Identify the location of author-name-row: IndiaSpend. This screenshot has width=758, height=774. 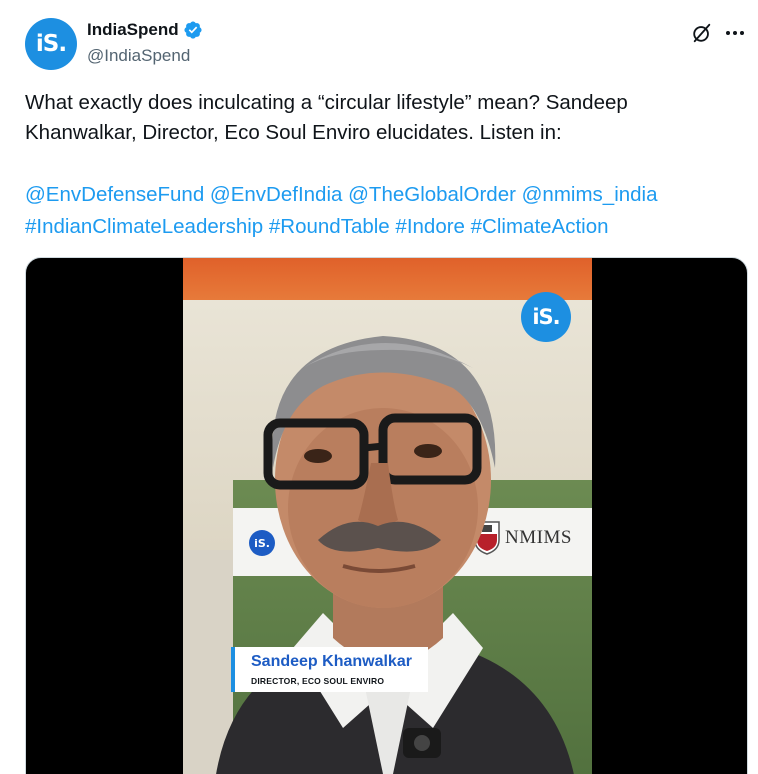
(145, 30).